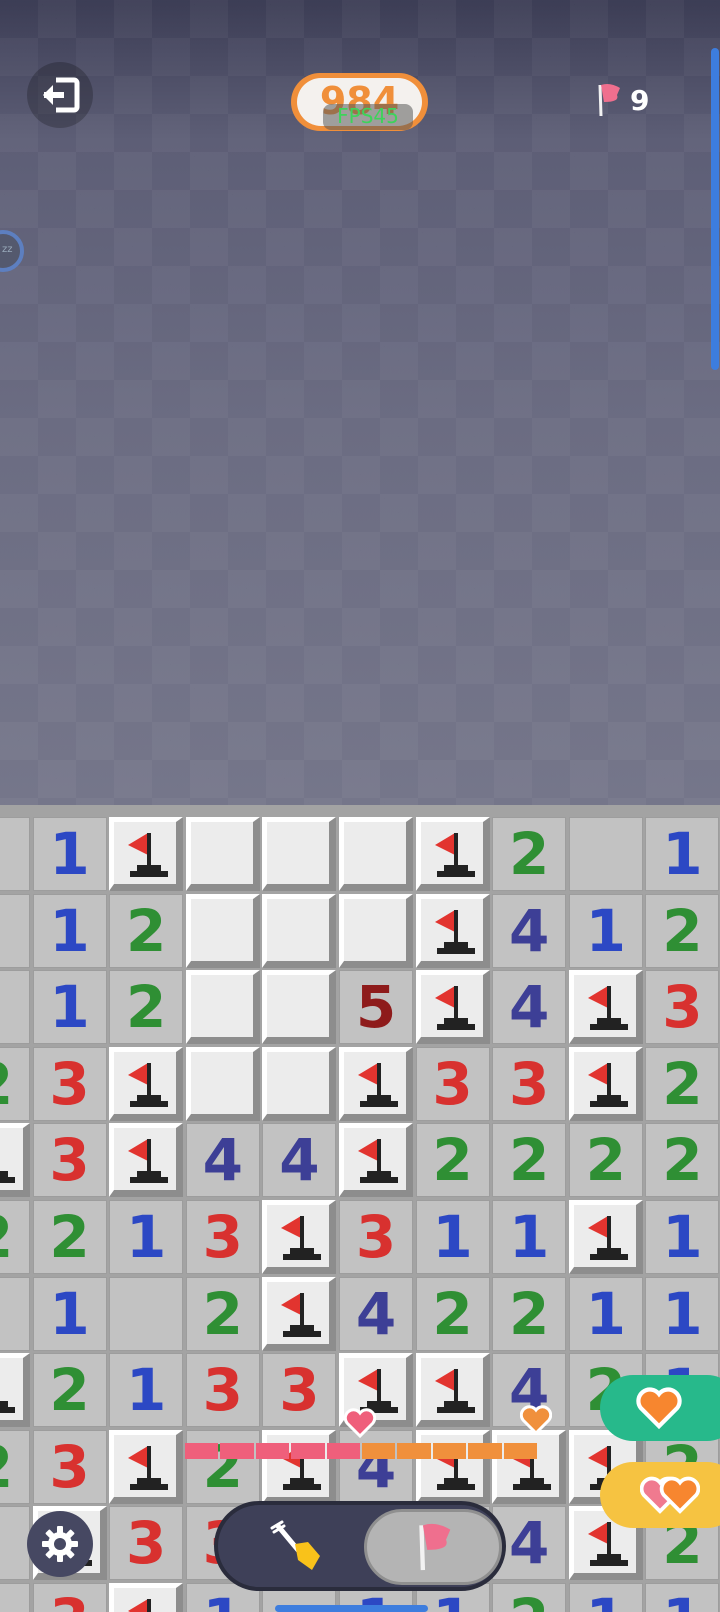 Image resolution: width=720 pixels, height=1612 pixels. I want to click on settings-button, so click(60, 1544).